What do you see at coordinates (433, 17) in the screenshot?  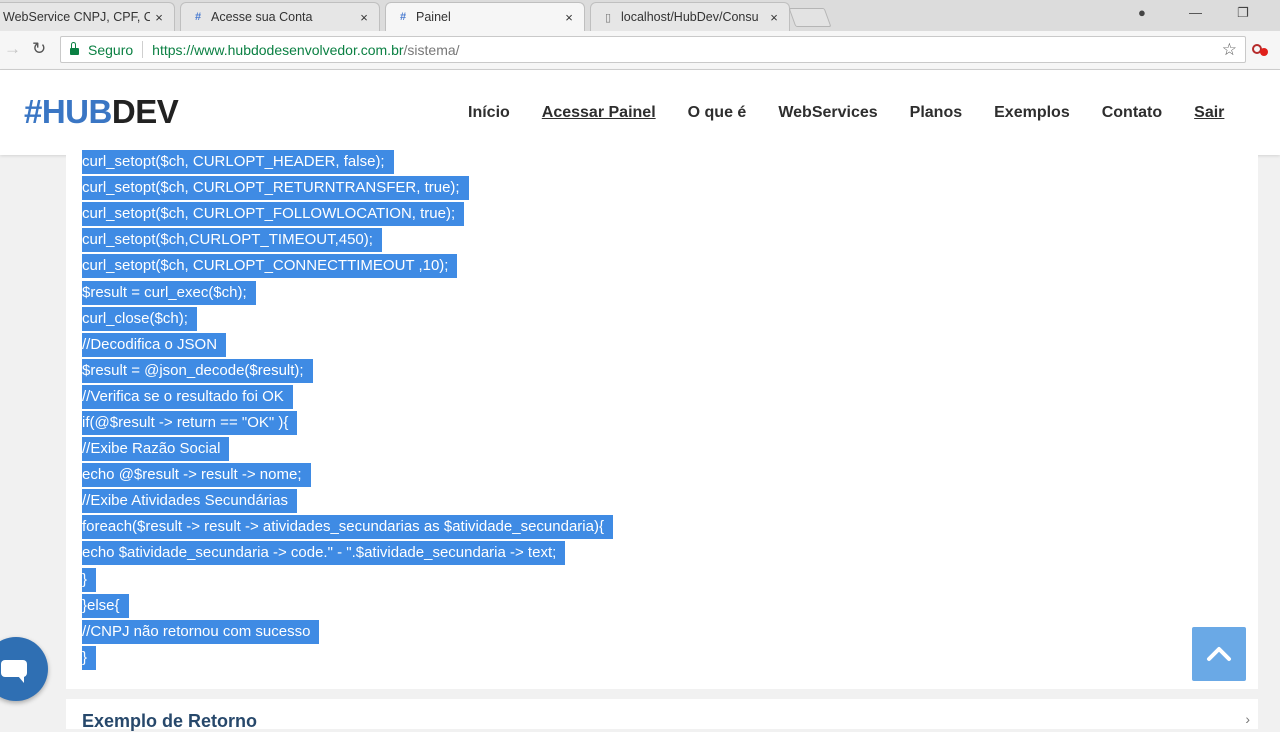 I see `tab-title: Painel` at bounding box center [433, 17].